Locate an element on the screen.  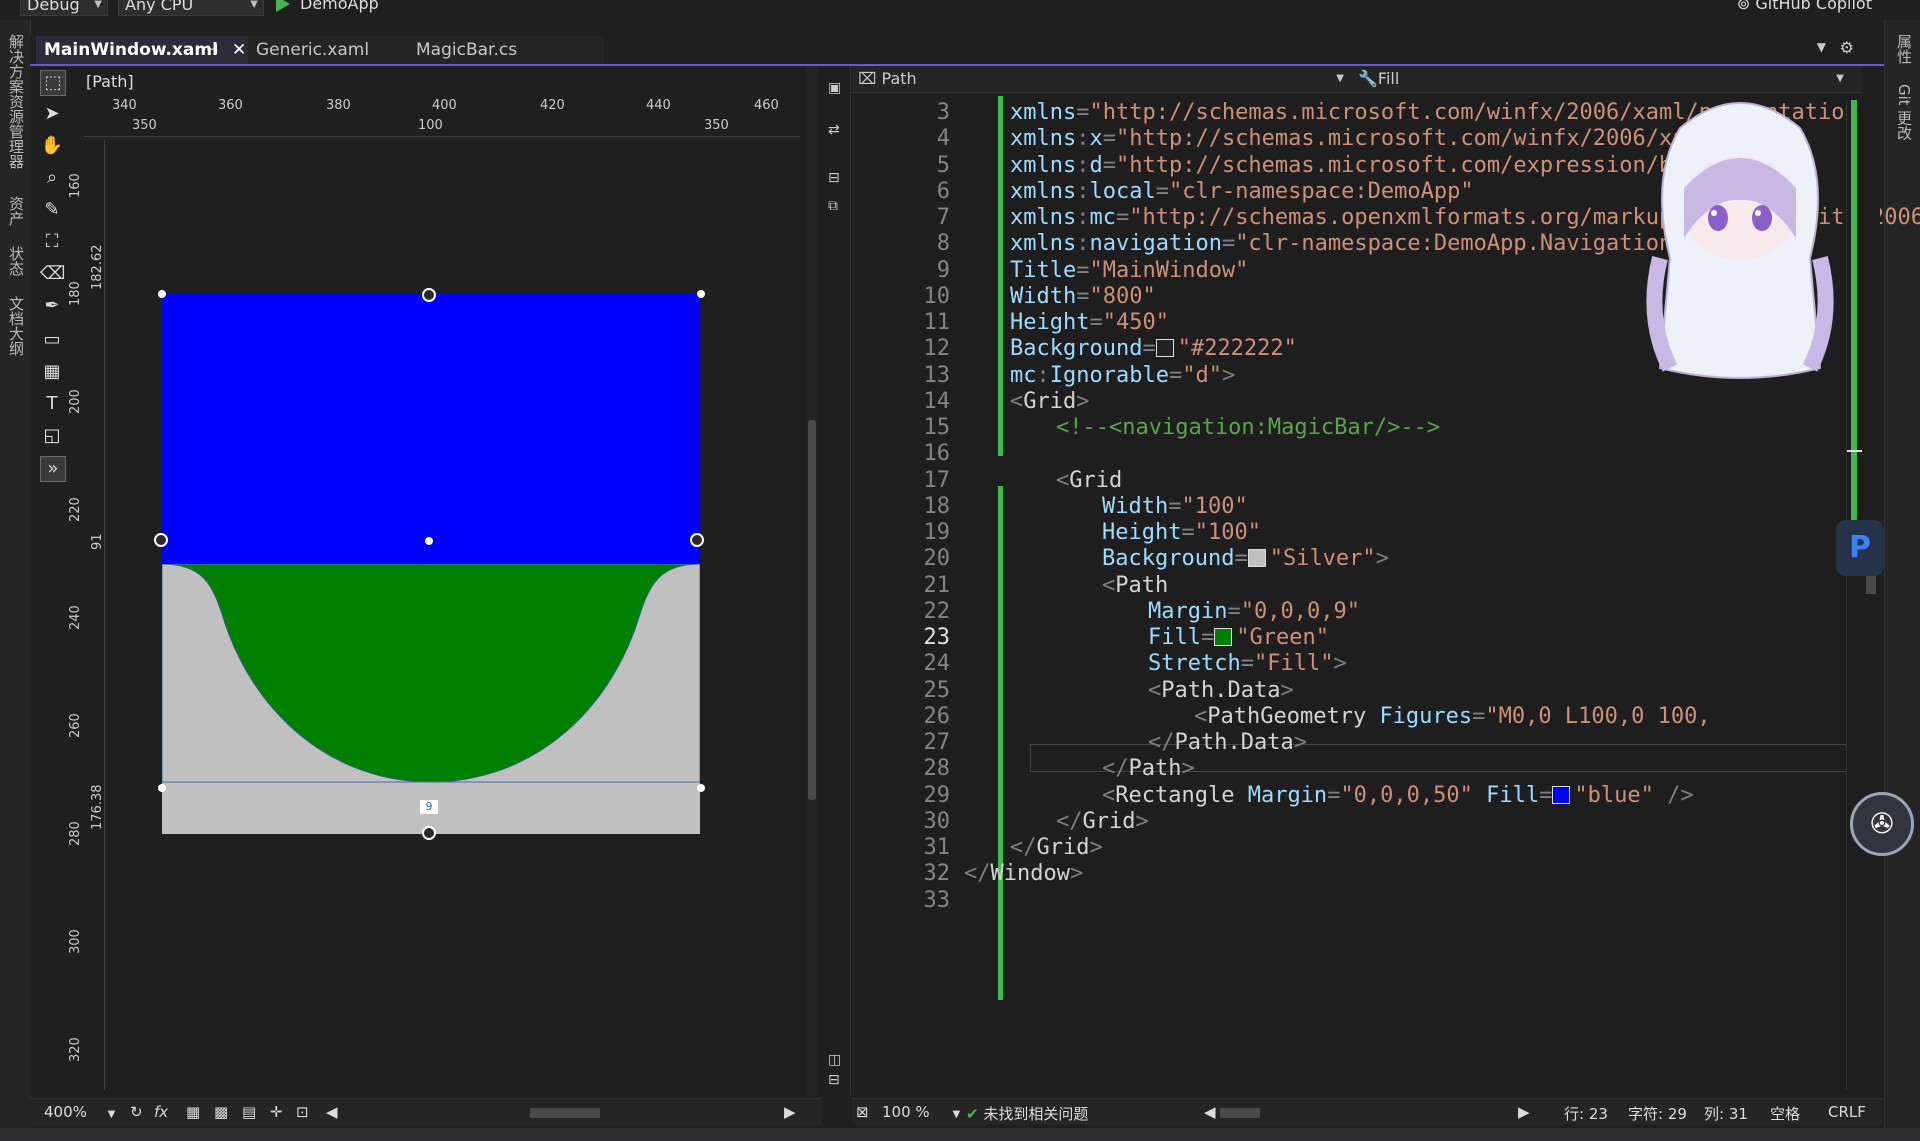
config-dropdown: Debug ▼ is located at coordinates (64, 8).